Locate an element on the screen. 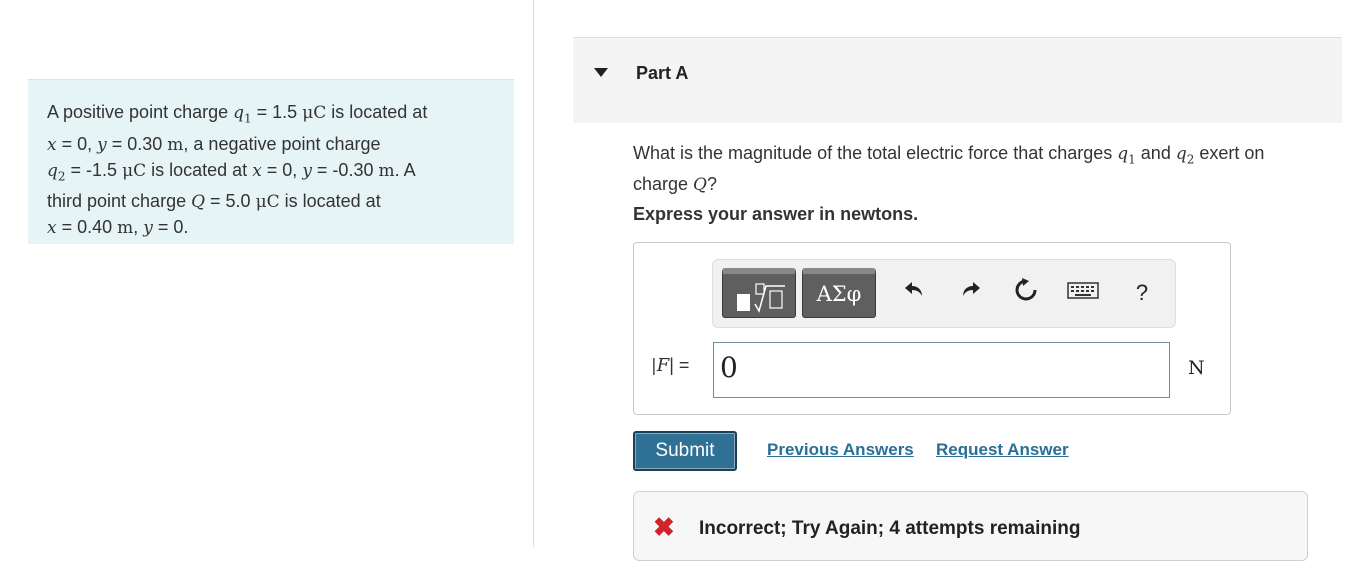 This screenshot has width=1365, height=561. help-button: ? is located at coordinates (1142, 293).